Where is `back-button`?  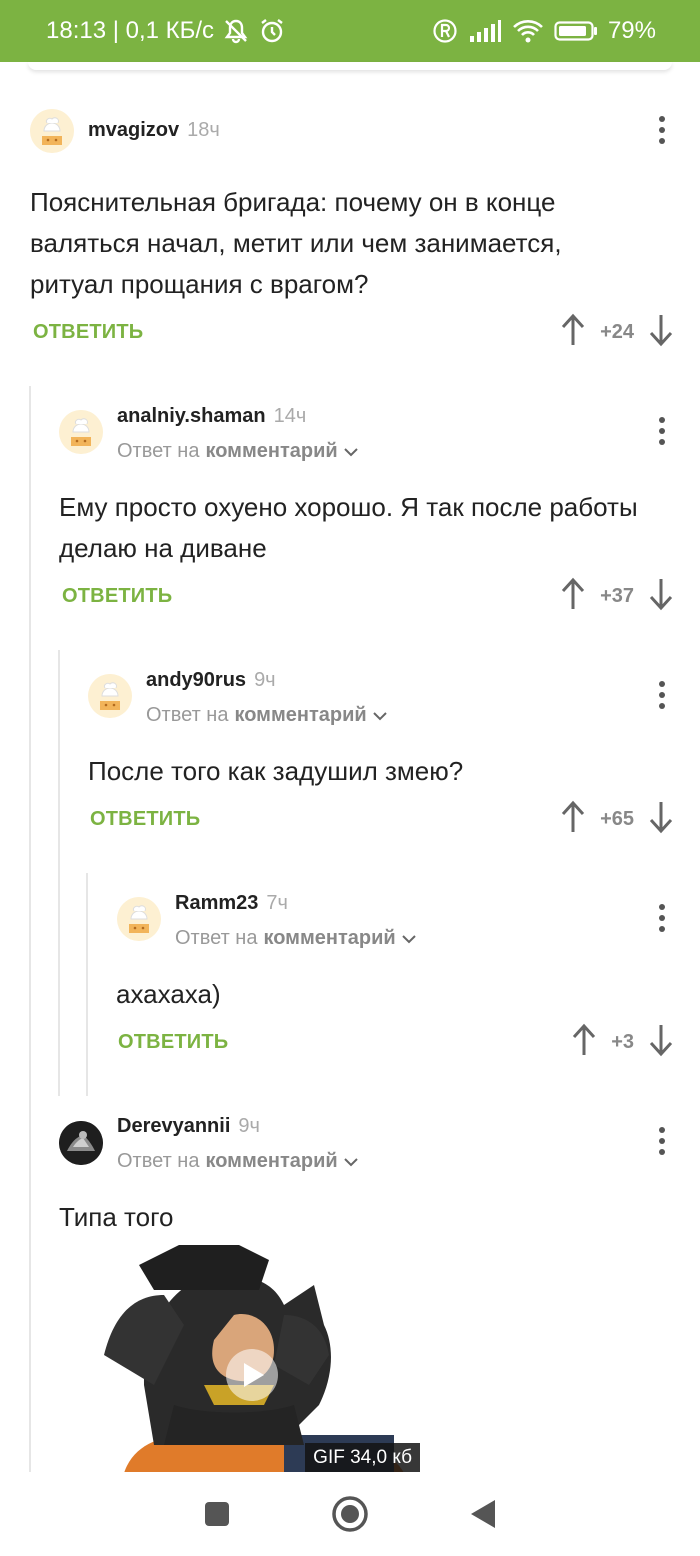
back-button is located at coordinates (483, 1514).